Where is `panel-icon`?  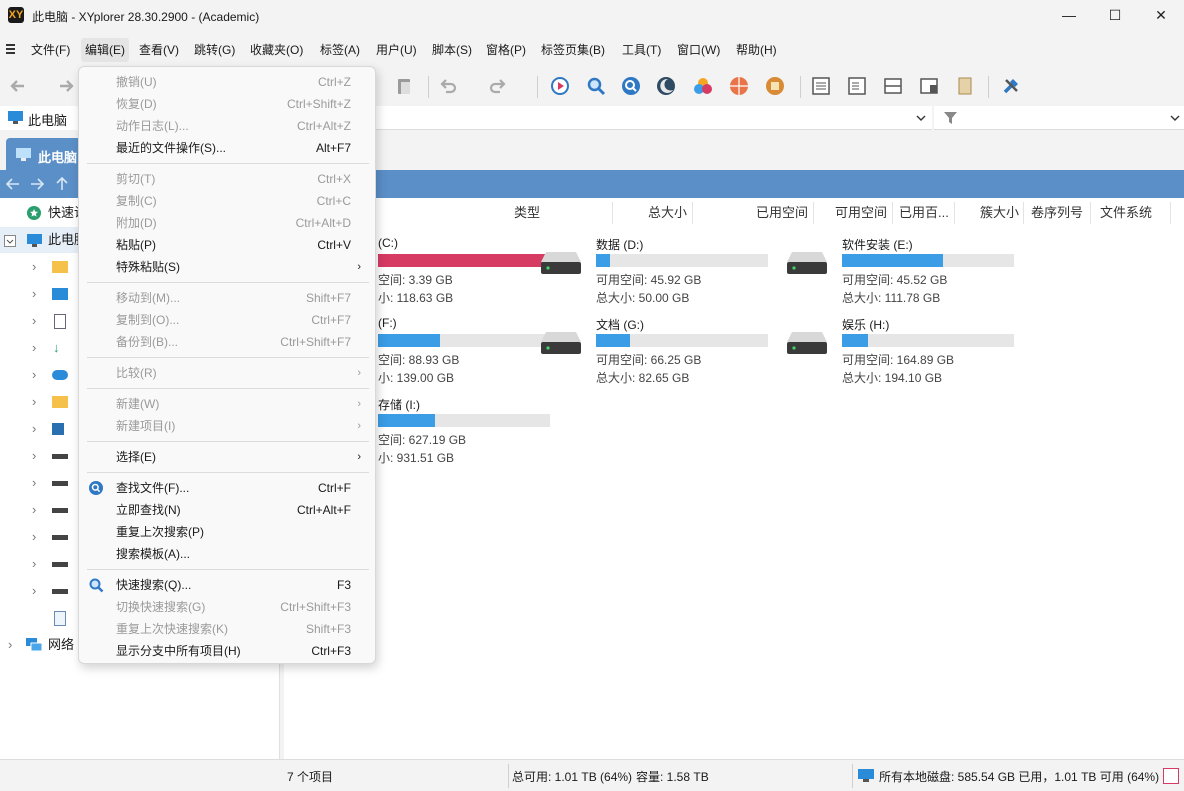
panel-icon is located at coordinates (965, 86).